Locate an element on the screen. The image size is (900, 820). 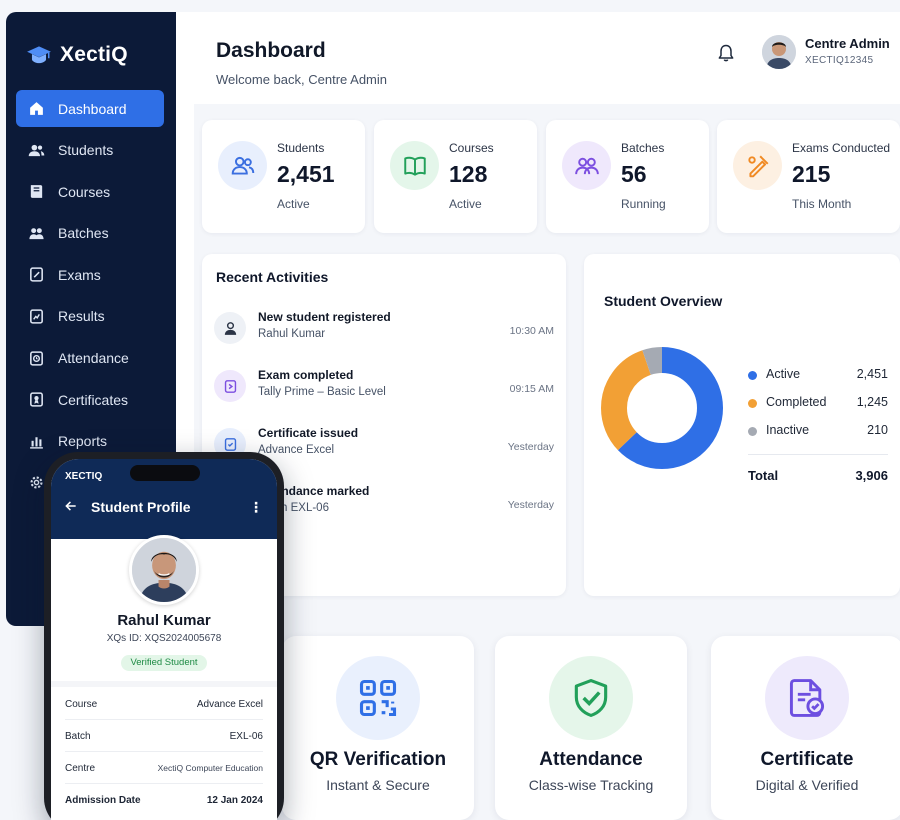
sidebar-item-courses: Courses is located at coordinates (90, 191).